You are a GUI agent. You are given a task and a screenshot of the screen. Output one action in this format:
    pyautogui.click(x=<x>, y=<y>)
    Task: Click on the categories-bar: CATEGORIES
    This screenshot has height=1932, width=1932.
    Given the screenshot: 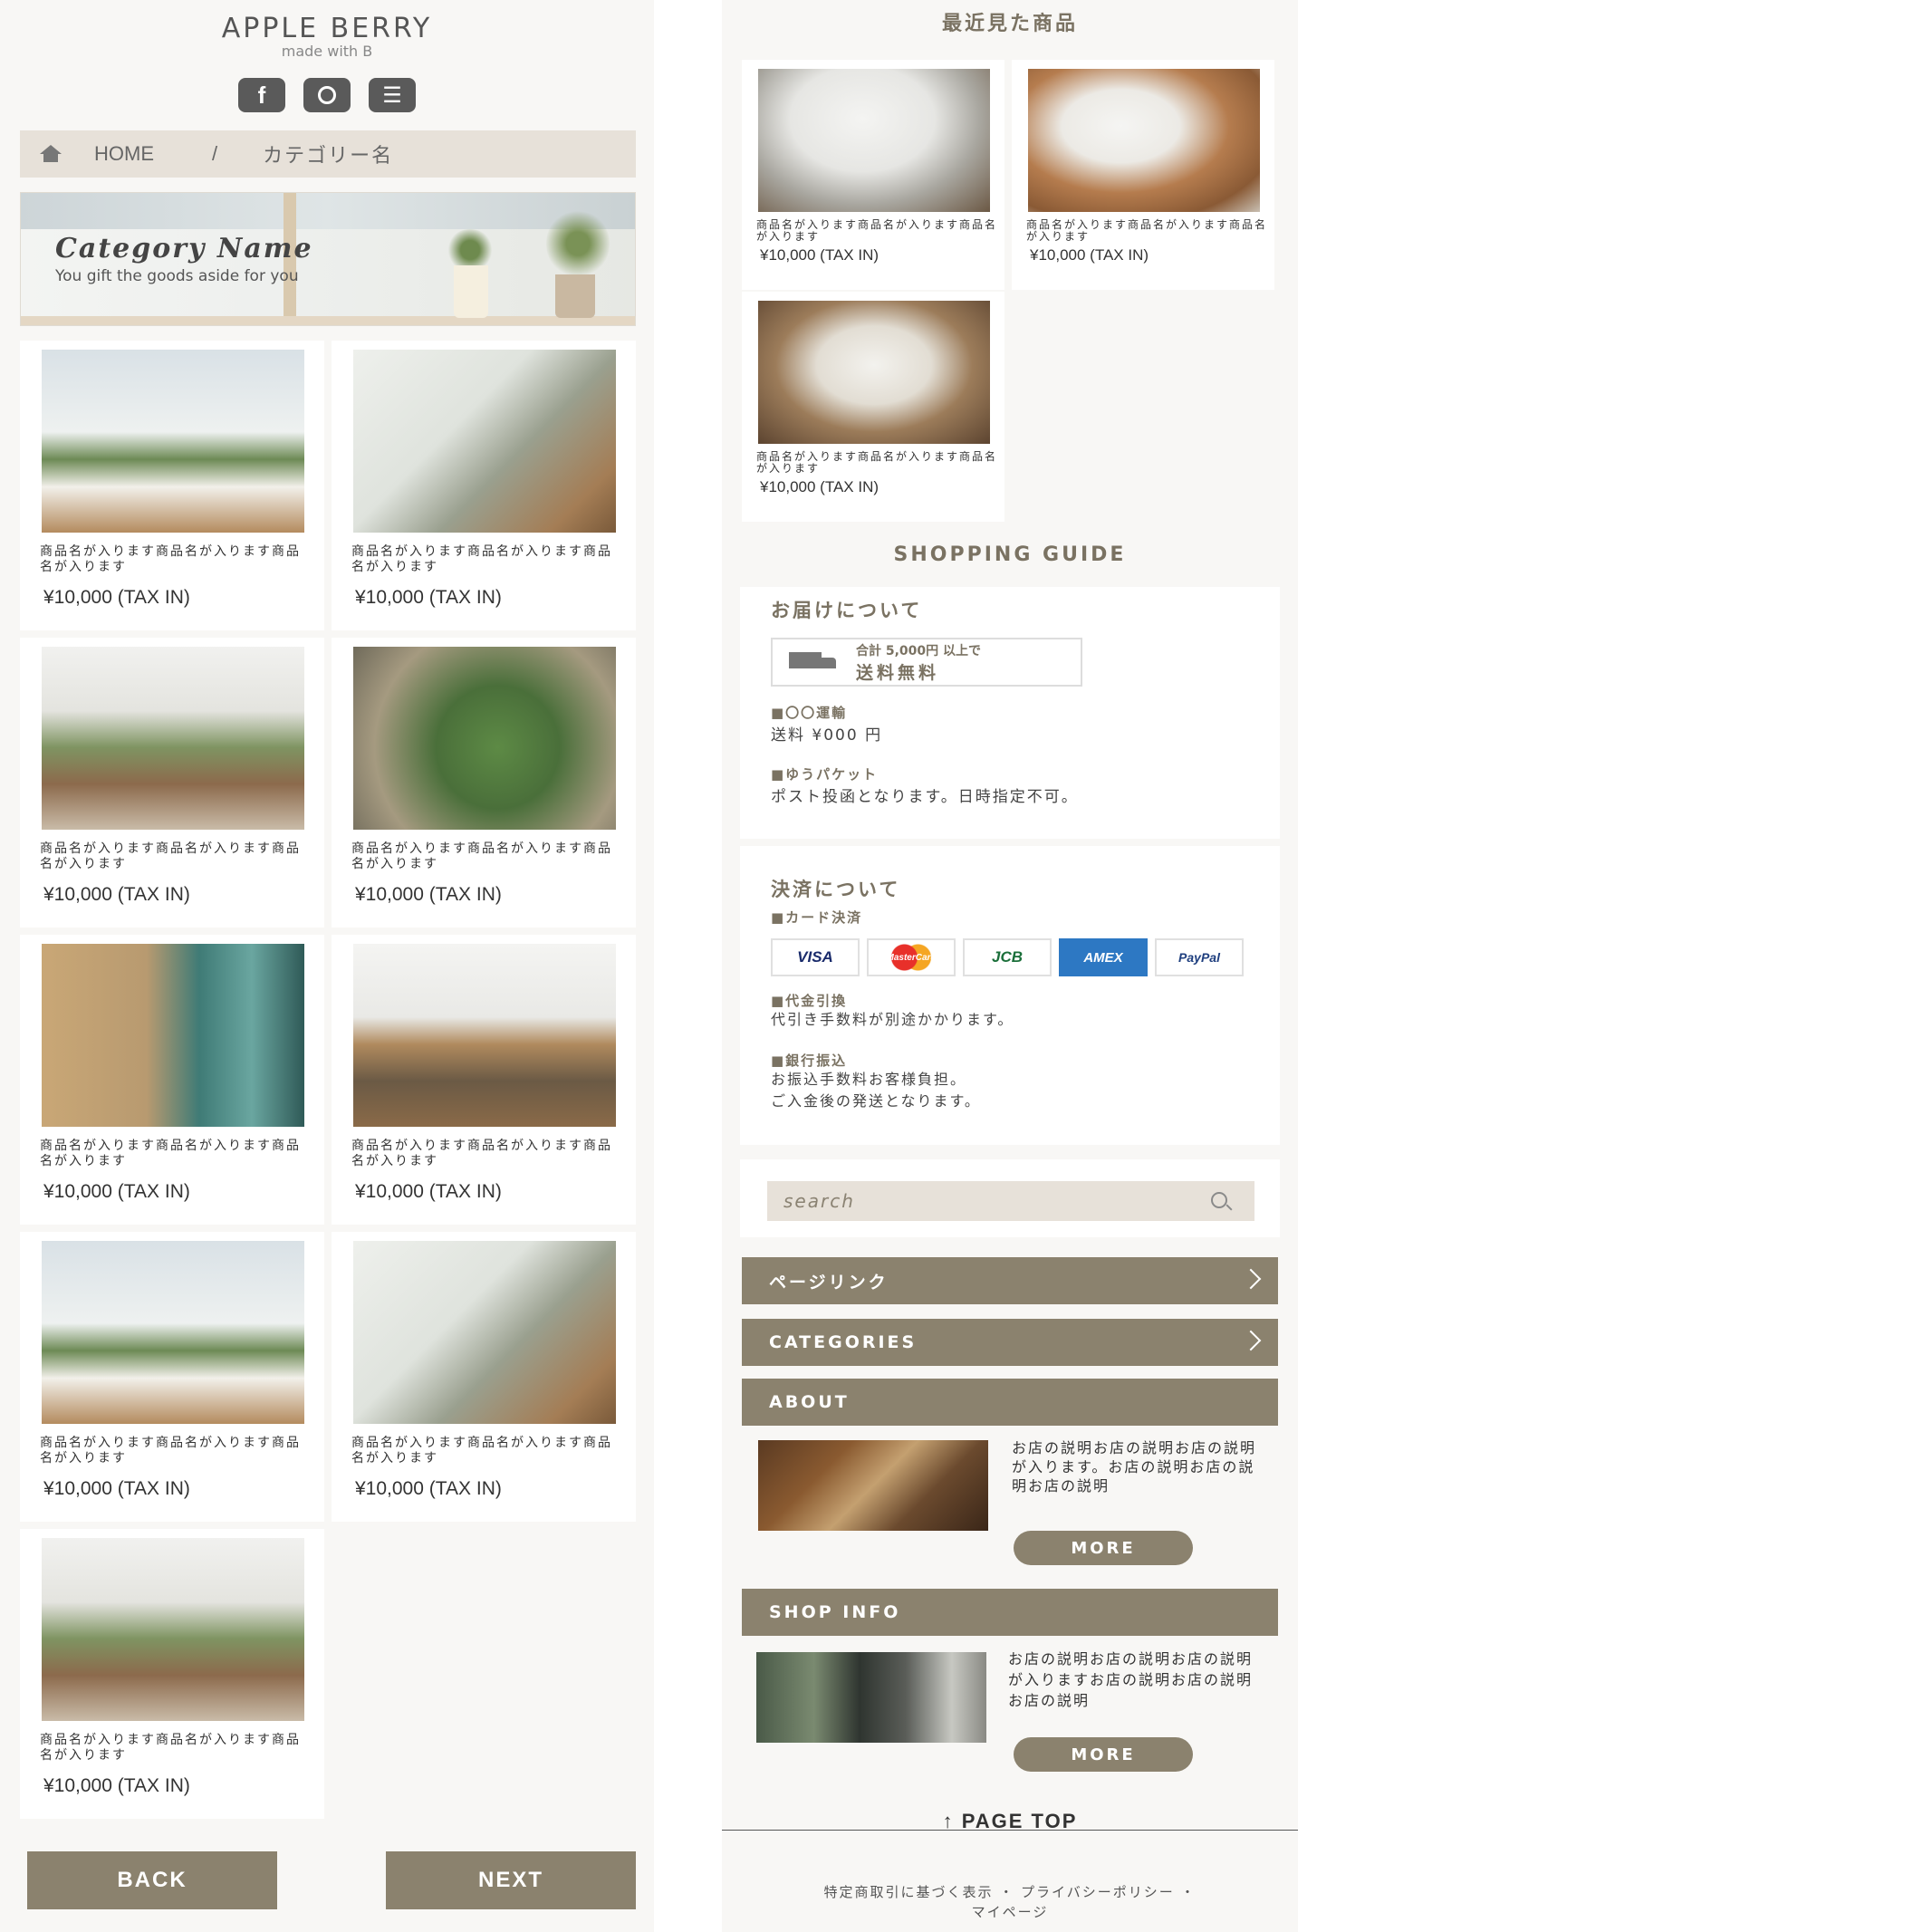 What is the action you would take?
    pyautogui.click(x=1010, y=1342)
    